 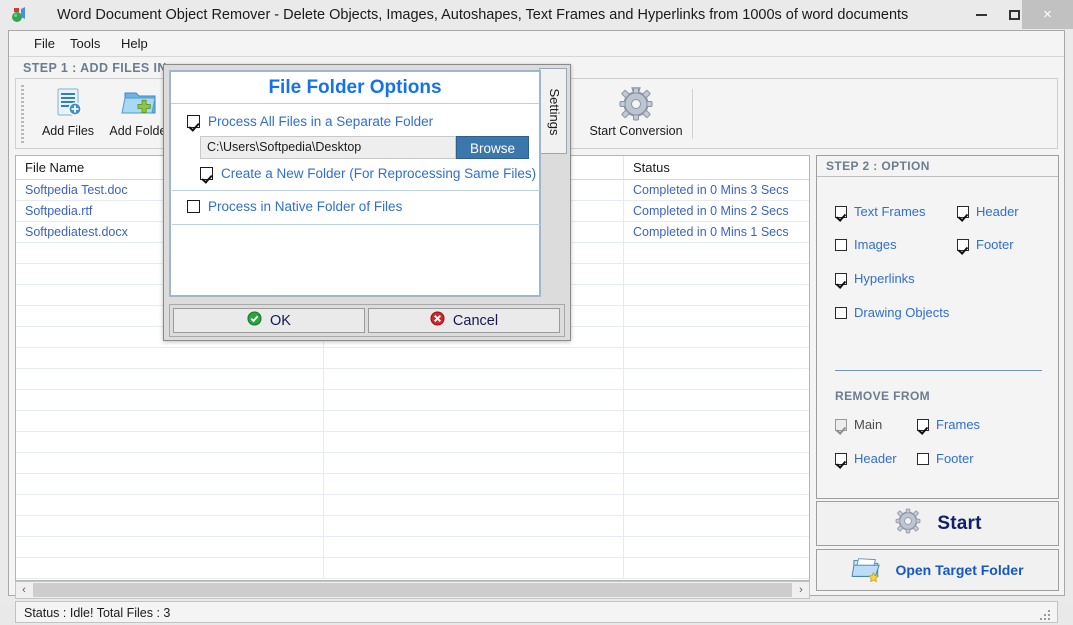 I want to click on open-folder-icon, so click(x=867, y=570).